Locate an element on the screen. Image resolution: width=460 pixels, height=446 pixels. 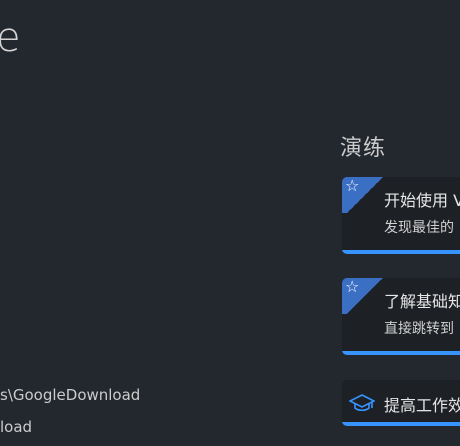
recent-item-path: s\GoogleDownload is located at coordinates (70, 395).